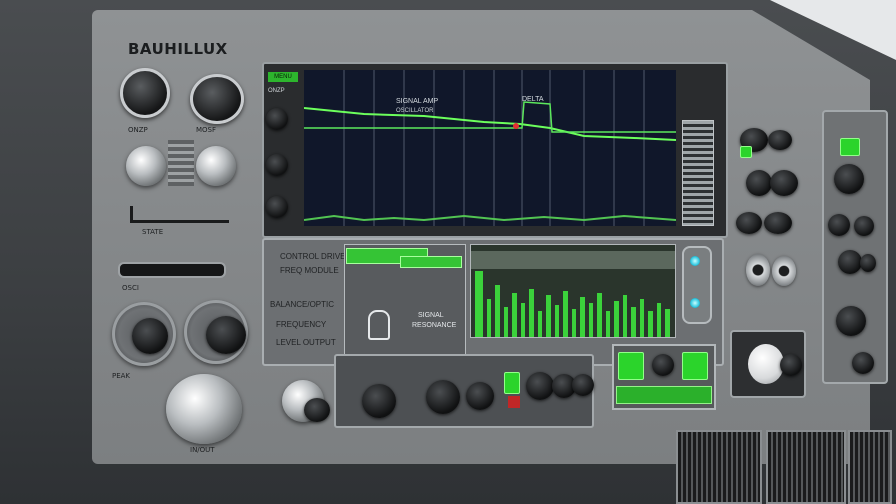 This screenshot has height=504, width=896. What do you see at coordinates (172, 270) in the screenshot?
I see `fader-slot` at bounding box center [172, 270].